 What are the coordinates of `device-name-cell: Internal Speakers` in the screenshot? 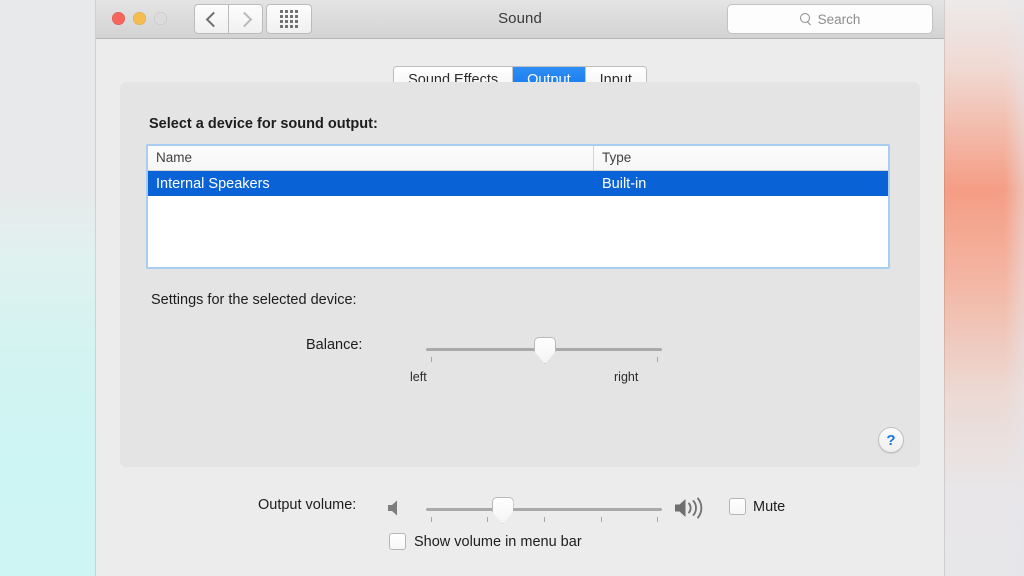 It's located at (213, 183).